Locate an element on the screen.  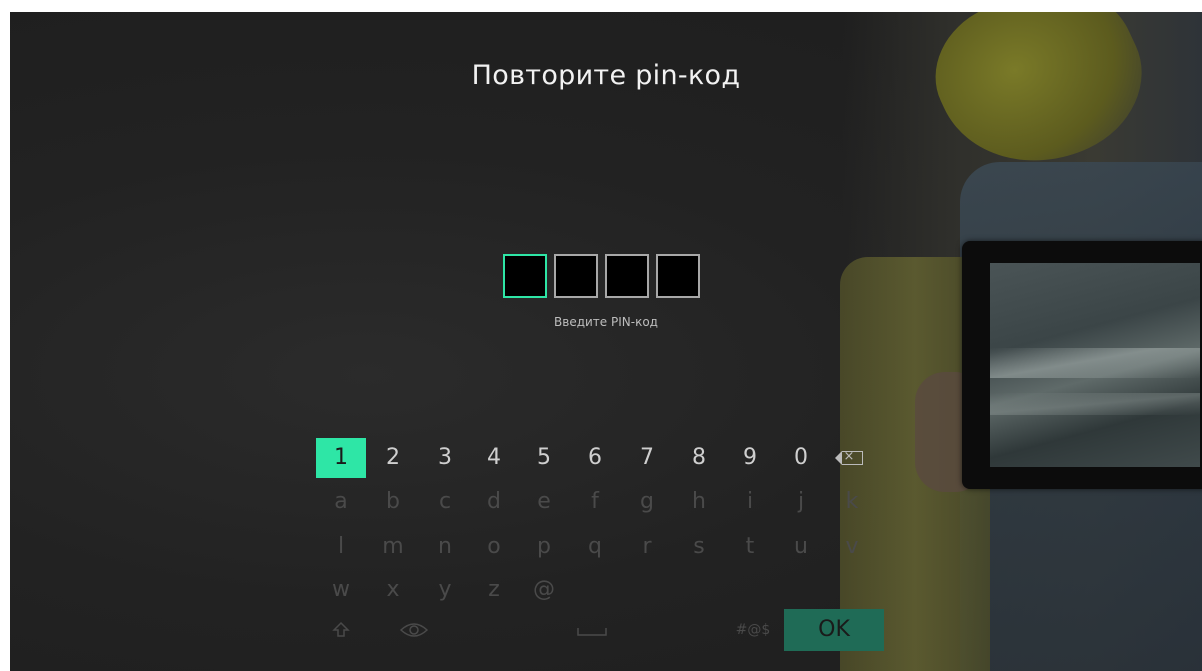
key-b: b is located at coordinates (393, 502).